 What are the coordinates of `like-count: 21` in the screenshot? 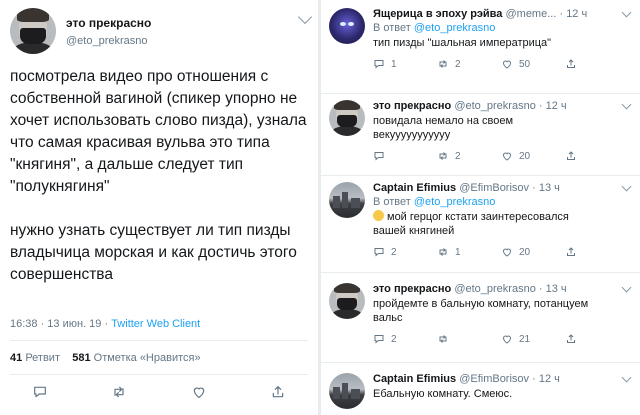 It's located at (525, 339).